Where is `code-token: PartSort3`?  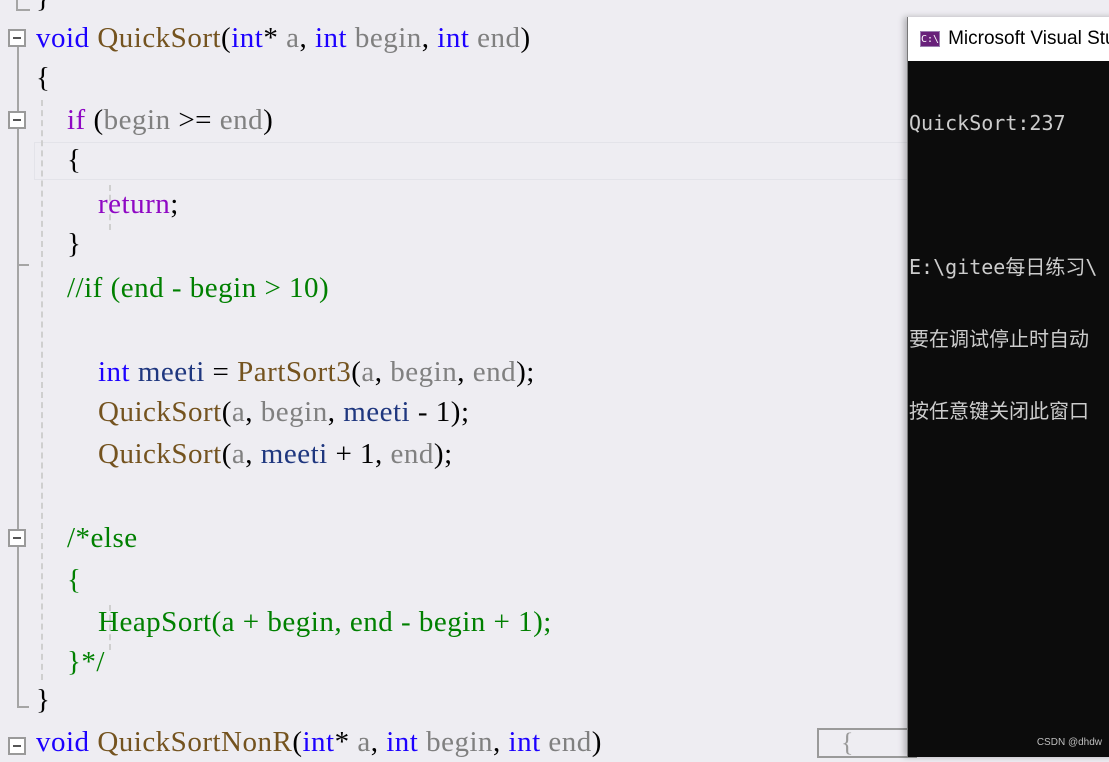
code-token: PartSort3 is located at coordinates (294, 372).